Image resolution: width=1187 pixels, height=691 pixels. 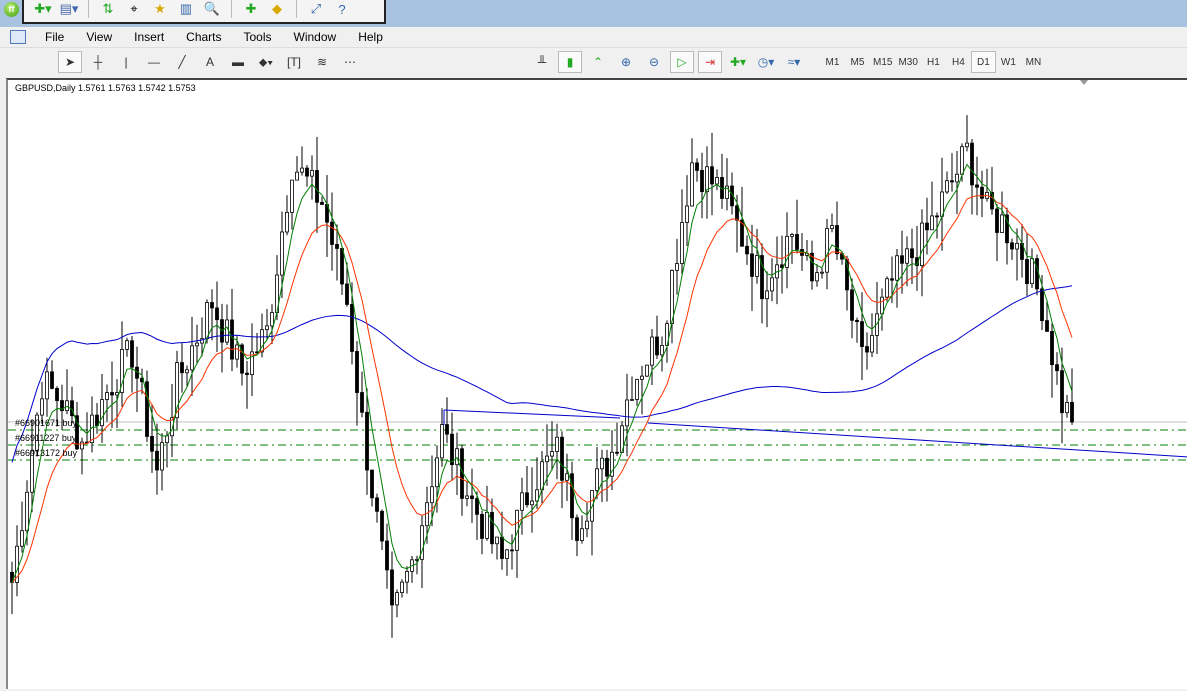 What do you see at coordinates (766, 62) in the screenshot?
I see `periods-clock-icon: ◷▾` at bounding box center [766, 62].